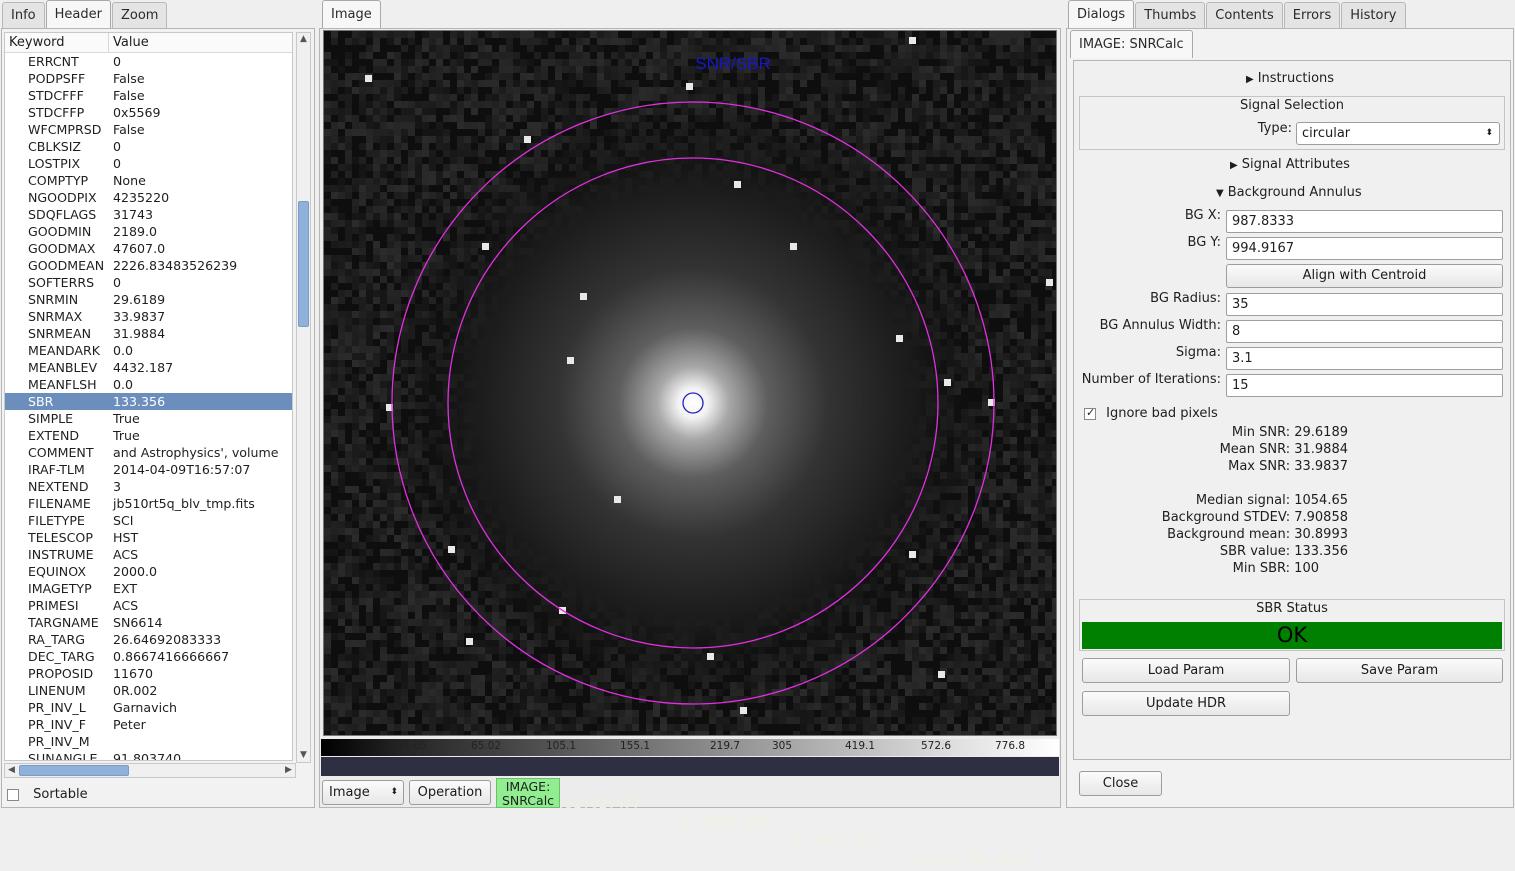  Describe the element at coordinates (303, 755) in the screenshot. I see `scroll-down-icon: ▼` at that location.